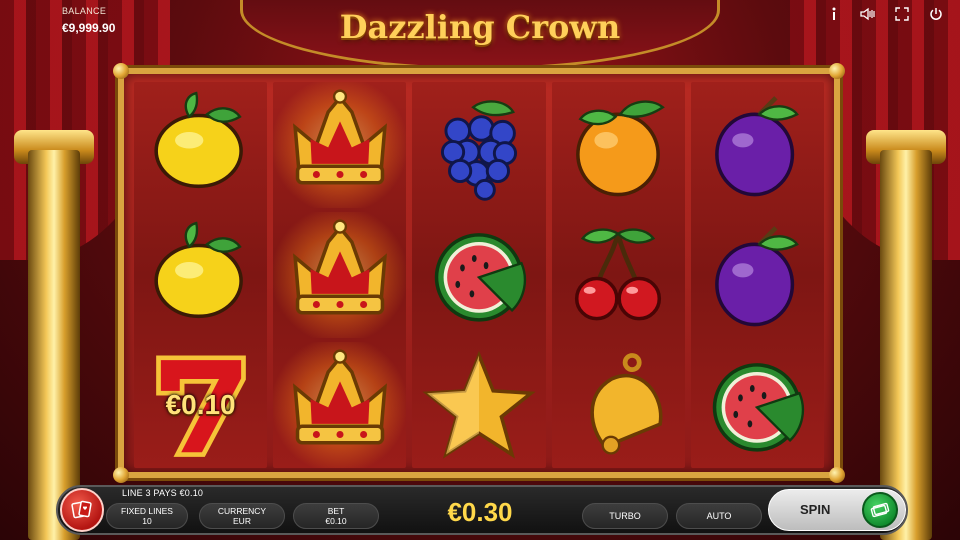 The image size is (960, 540). I want to click on game-logo: Dazzling Crown, so click(480, 27).